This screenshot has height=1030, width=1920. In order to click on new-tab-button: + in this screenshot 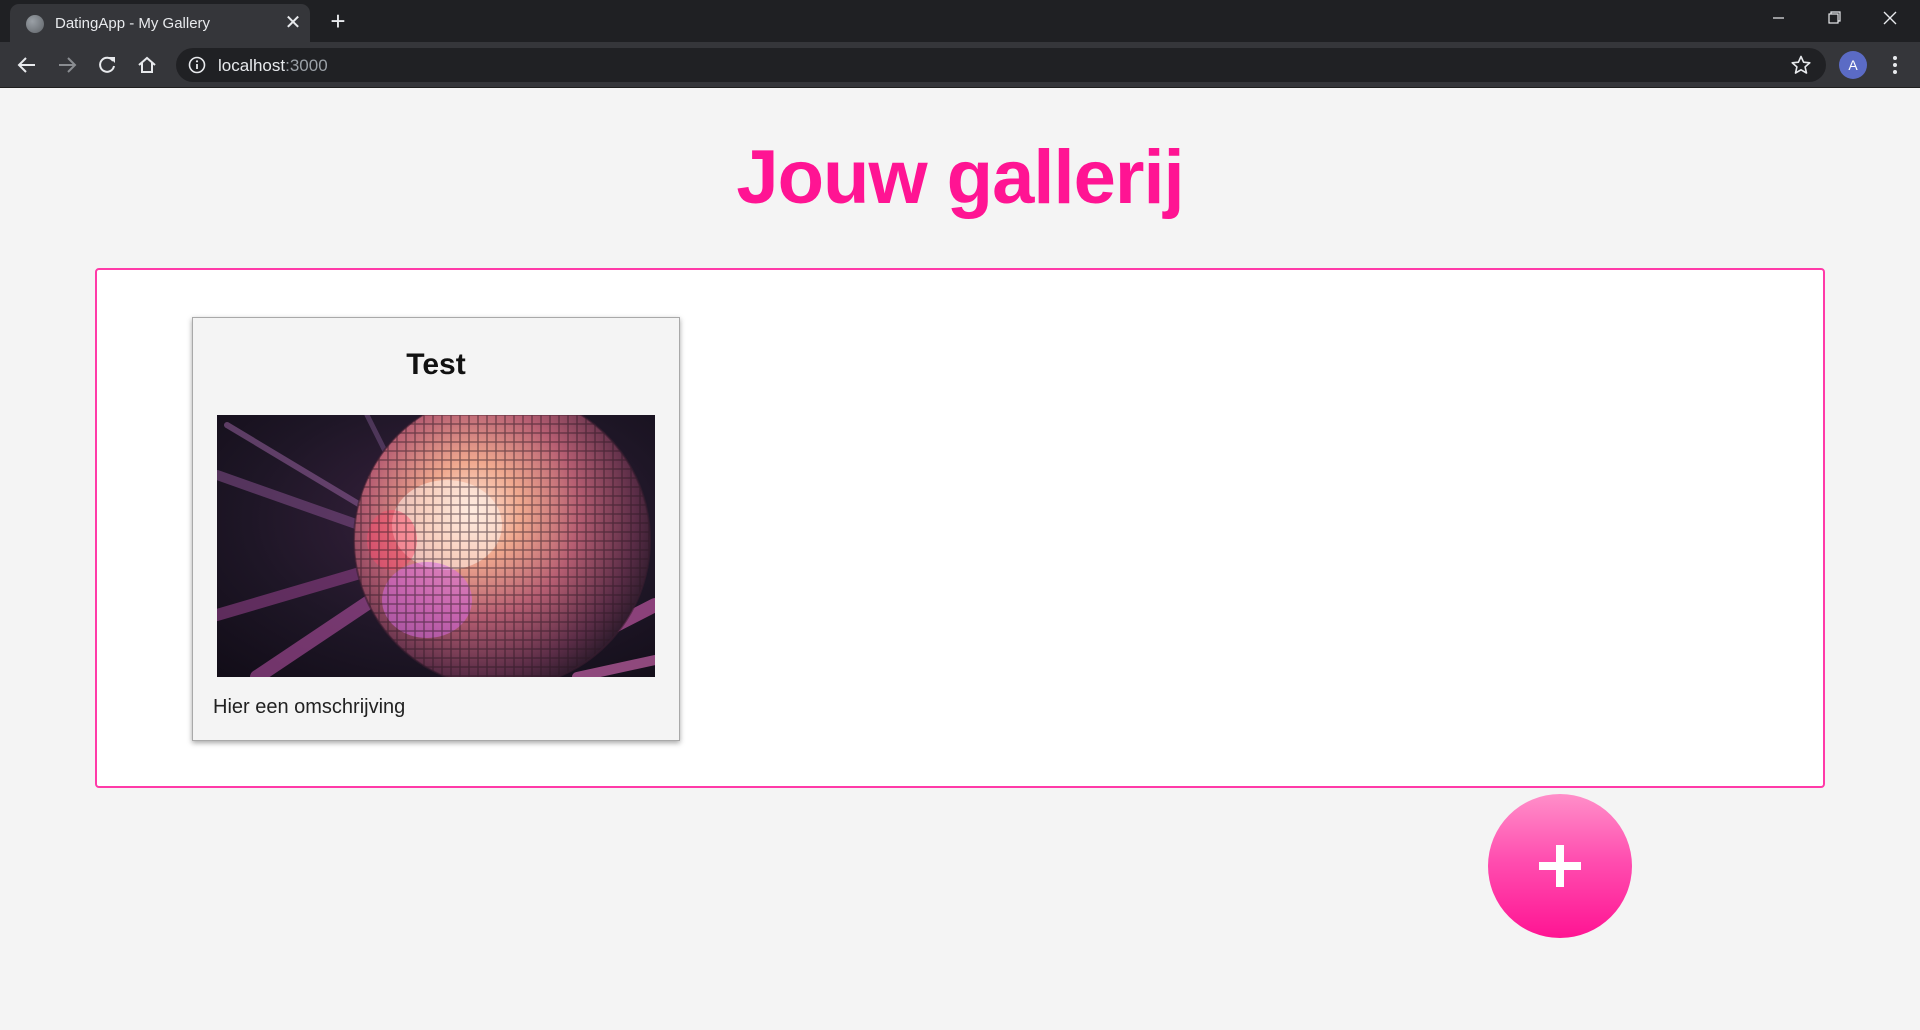, I will do `click(338, 21)`.